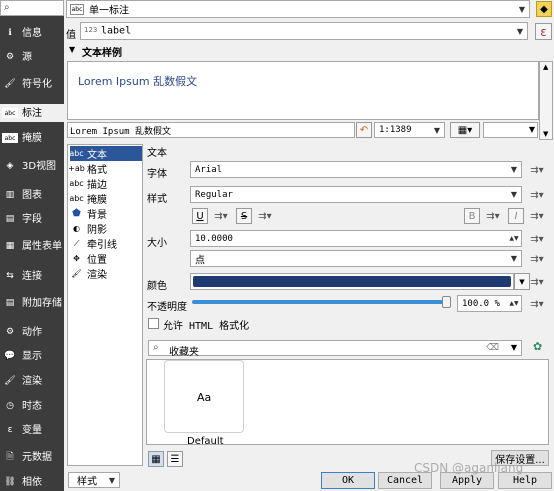 Image resolution: width=554 pixels, height=491 pixels. I want to click on nav-item-joins: ⇆ 连接, so click(32, 276).